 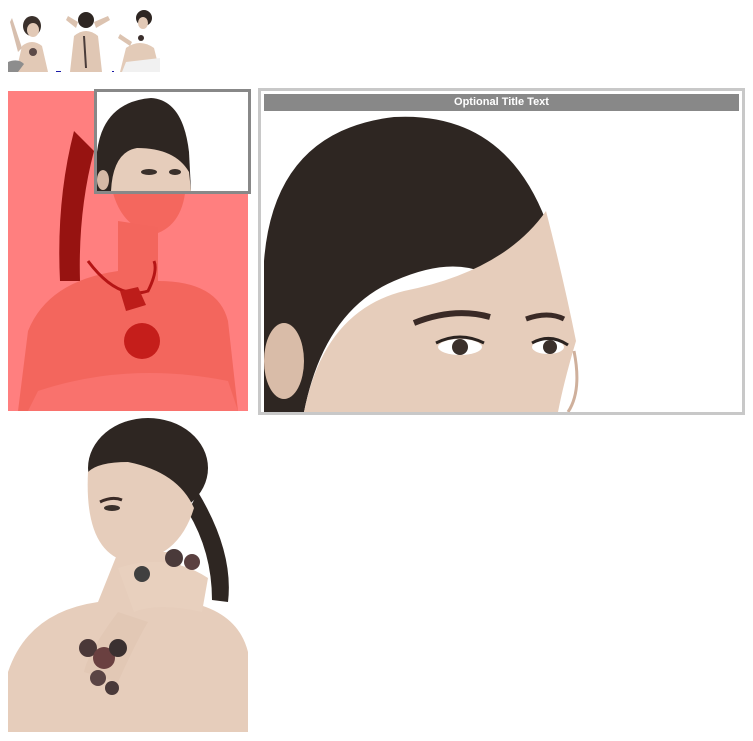 I want to click on thumbnail-link-underline, so click(x=58, y=71).